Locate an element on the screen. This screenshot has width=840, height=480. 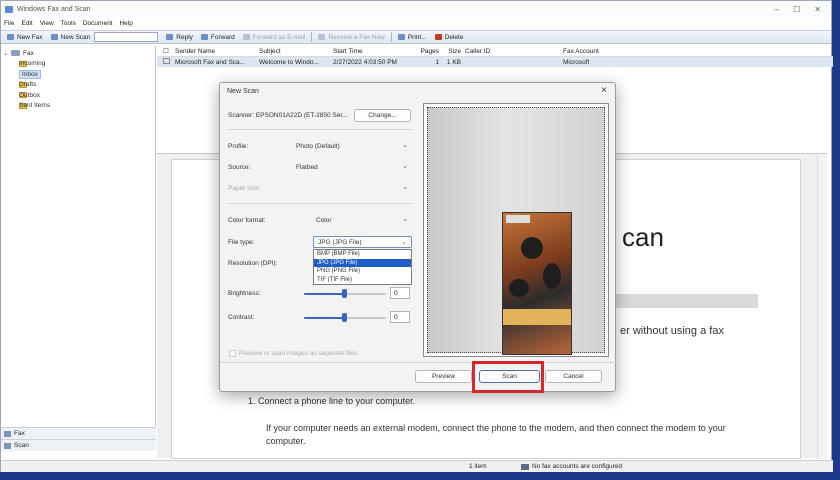
file-type-dropdown: JPG (JPG File) ⌄ is located at coordinates (362, 242).